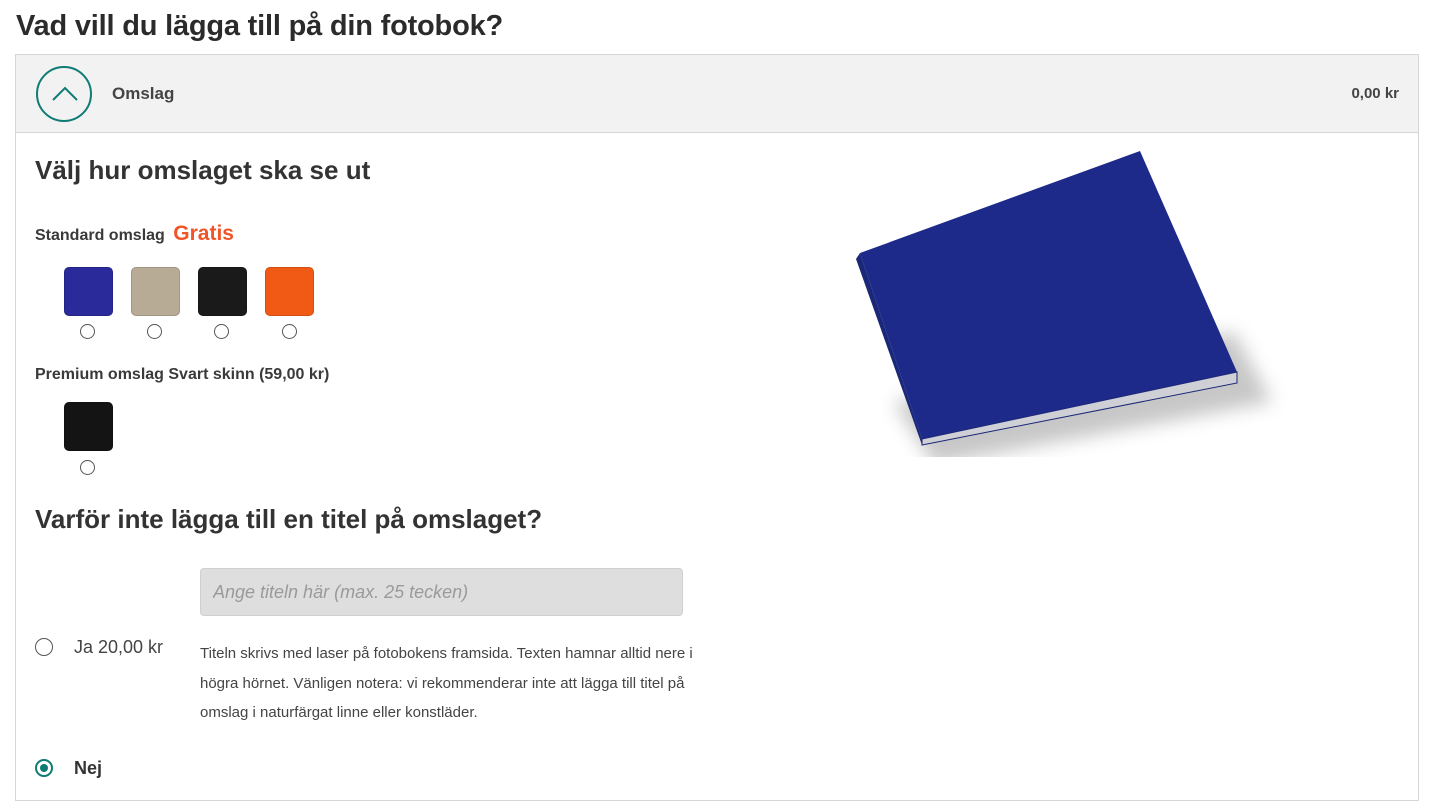 The height and width of the screenshot is (809, 1436). I want to click on section-label: Omslag, so click(143, 93).